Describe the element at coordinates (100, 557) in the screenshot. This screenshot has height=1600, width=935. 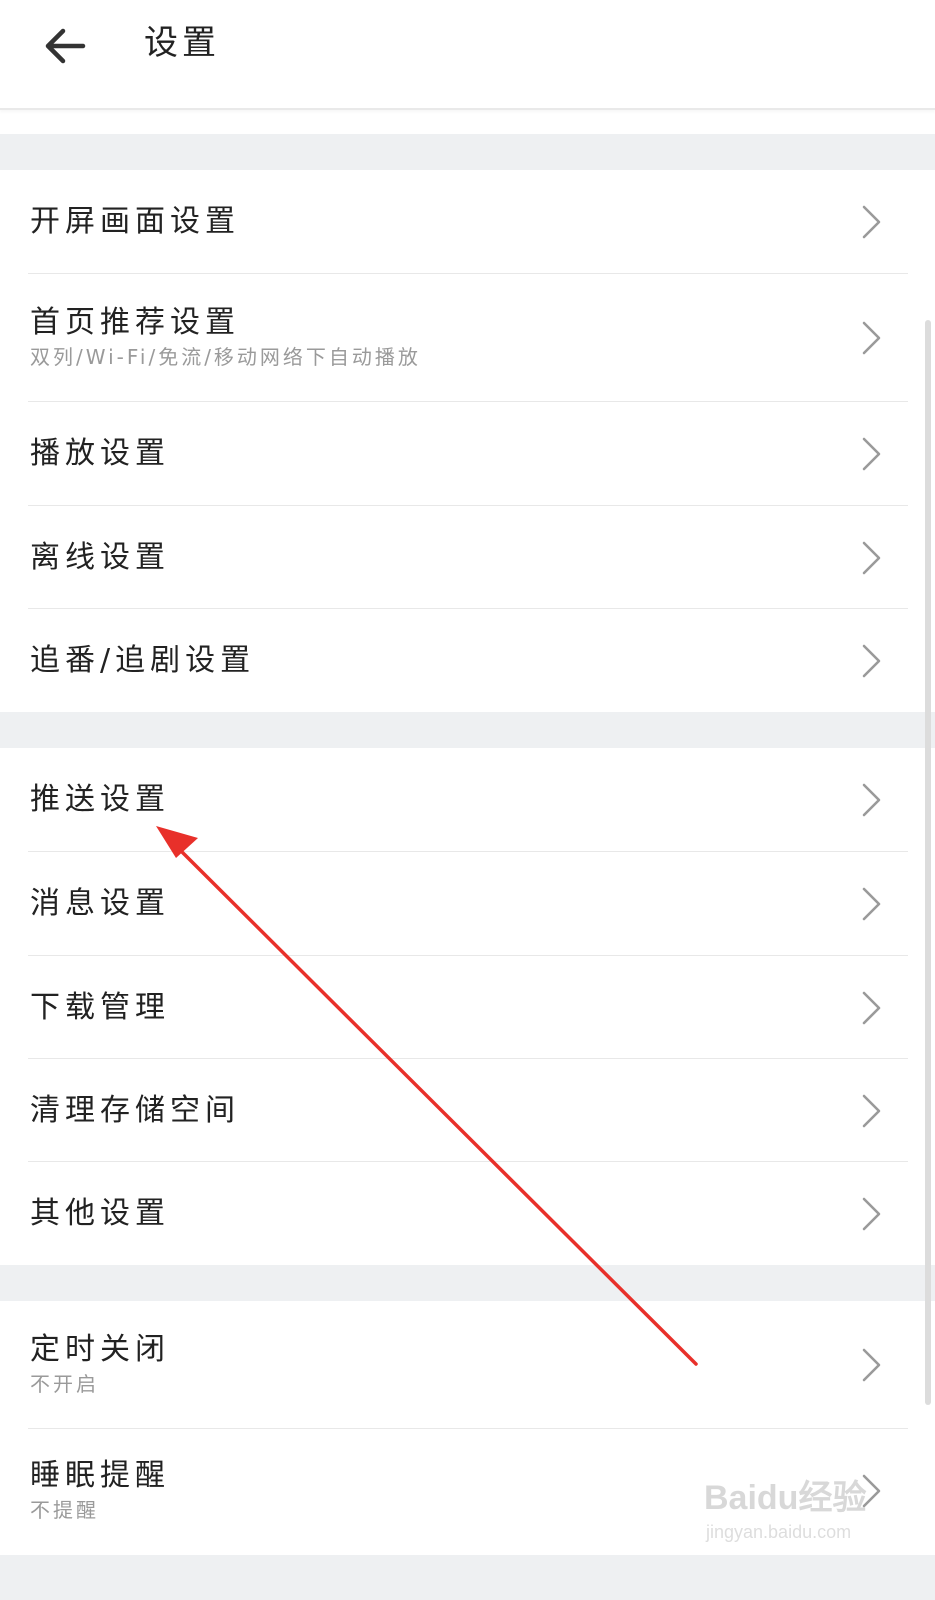
I see `settings-item-label: 离线设置` at that location.